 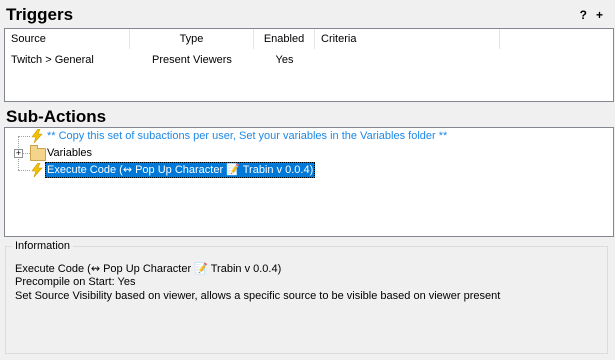 What do you see at coordinates (75, 282) in the screenshot?
I see `info-line-precompile: Precompile on Start: Yes` at bounding box center [75, 282].